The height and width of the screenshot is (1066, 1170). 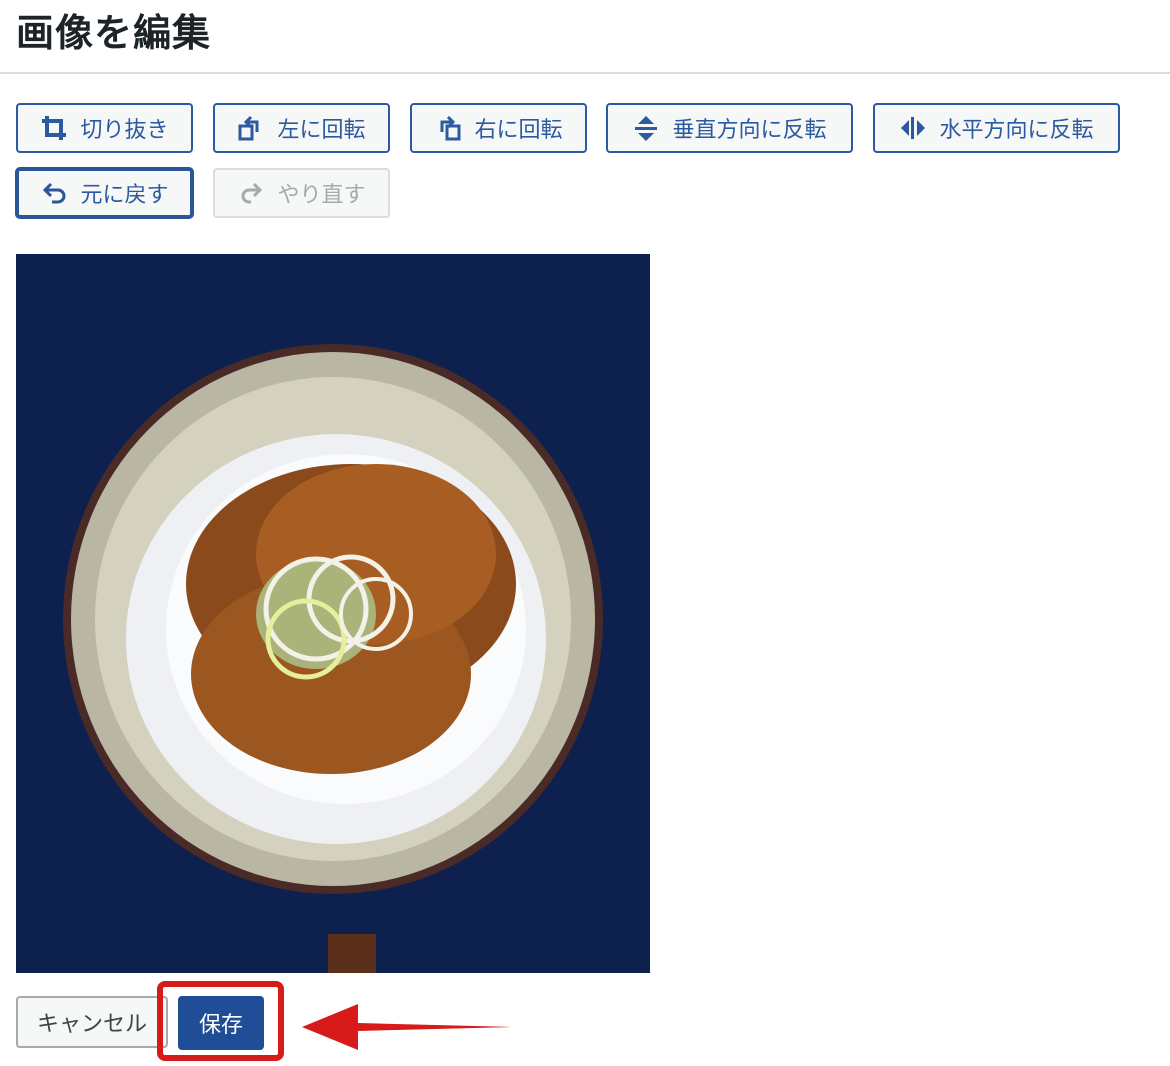 What do you see at coordinates (646, 128) in the screenshot?
I see `flip-vertical-icon` at bounding box center [646, 128].